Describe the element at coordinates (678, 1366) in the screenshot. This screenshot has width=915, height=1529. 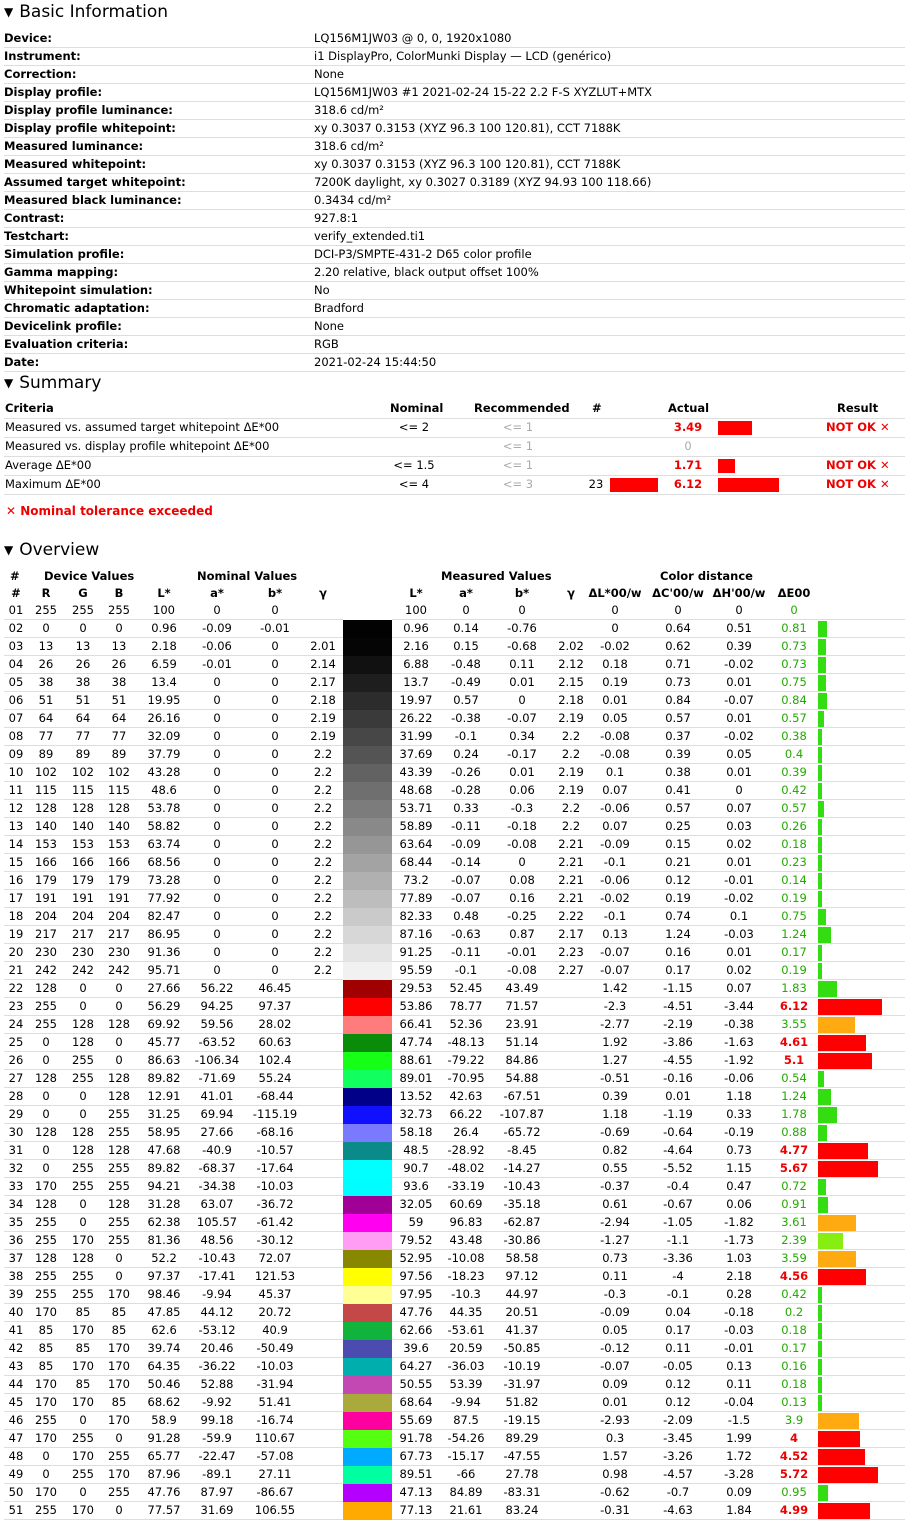
I see `ov-cell-dC: -0.05` at that location.